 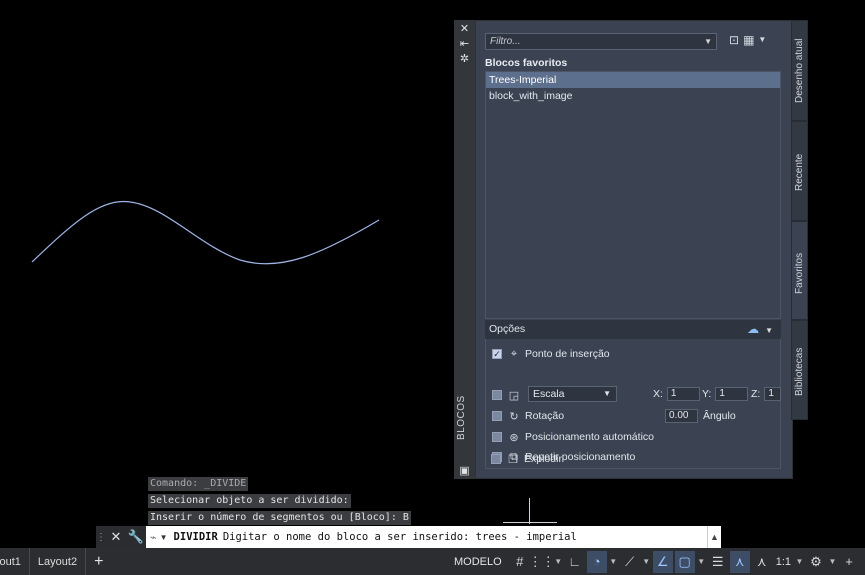 I want to click on palette-icon: ▣, so click(x=464, y=471).